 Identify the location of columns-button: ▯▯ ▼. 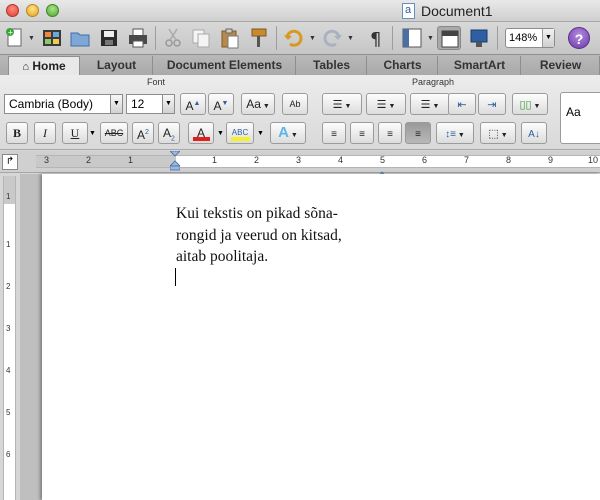
(530, 104).